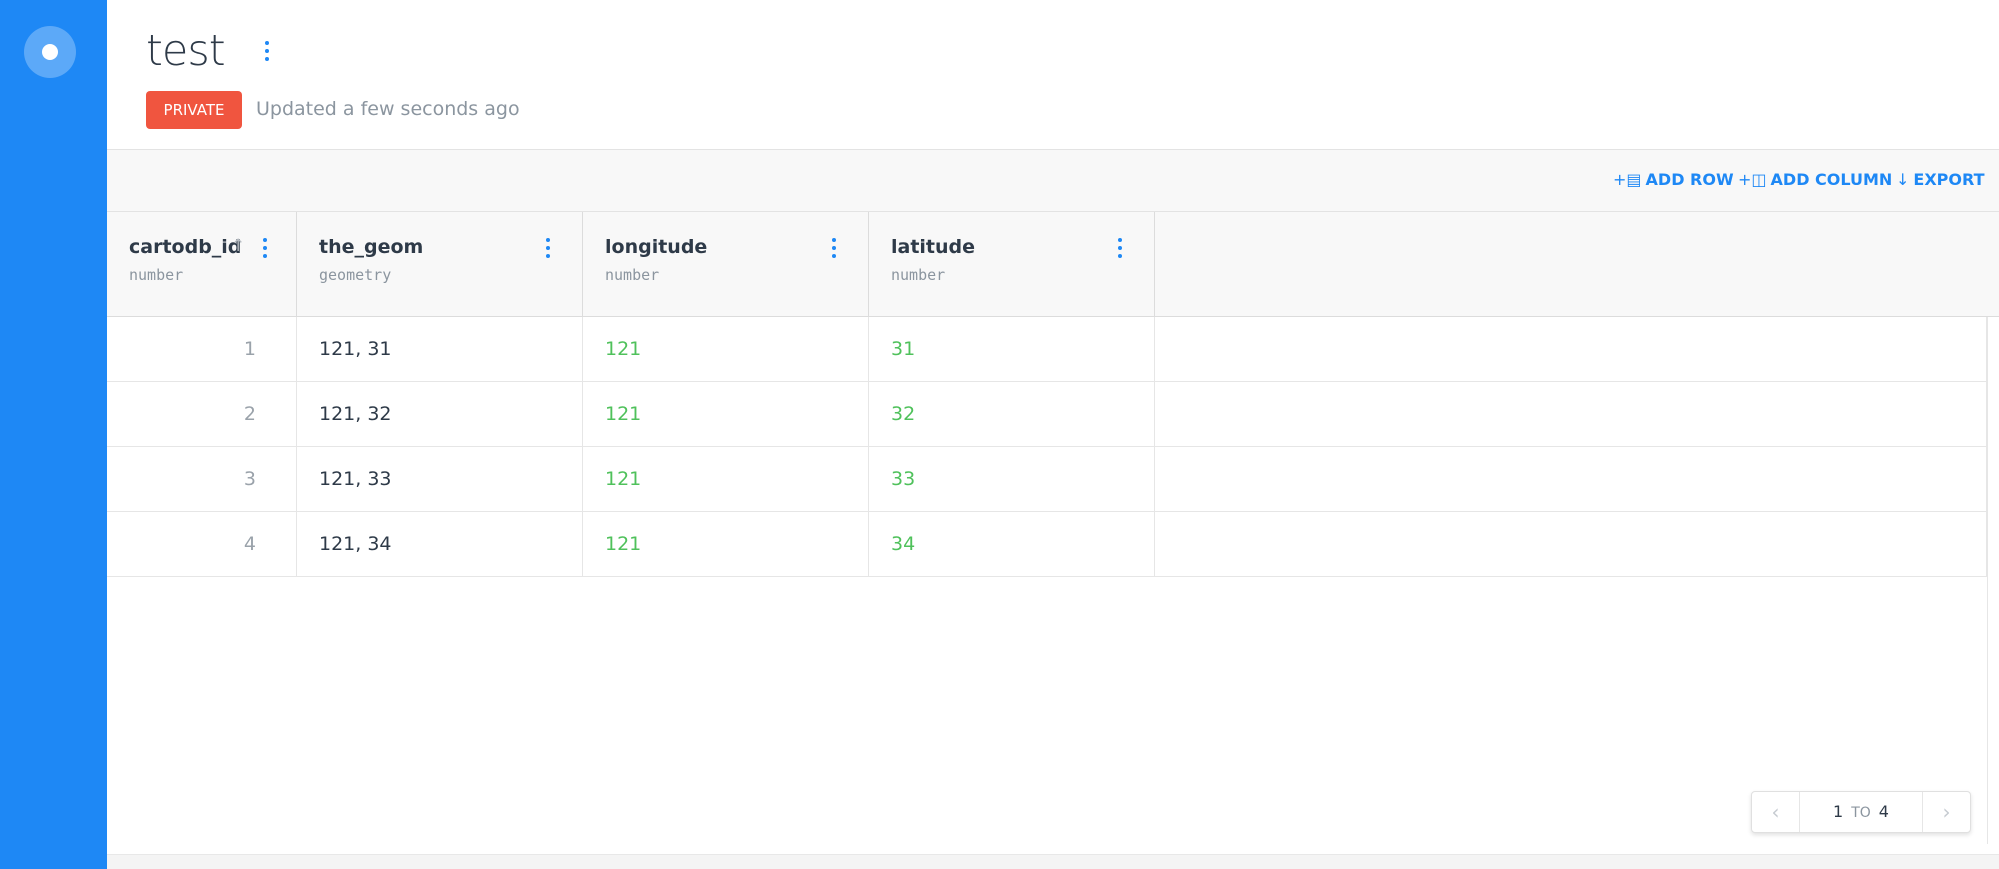 The width and height of the screenshot is (1999, 869). What do you see at coordinates (194, 110) in the screenshot?
I see `privacy-badge: PRIVATE` at bounding box center [194, 110].